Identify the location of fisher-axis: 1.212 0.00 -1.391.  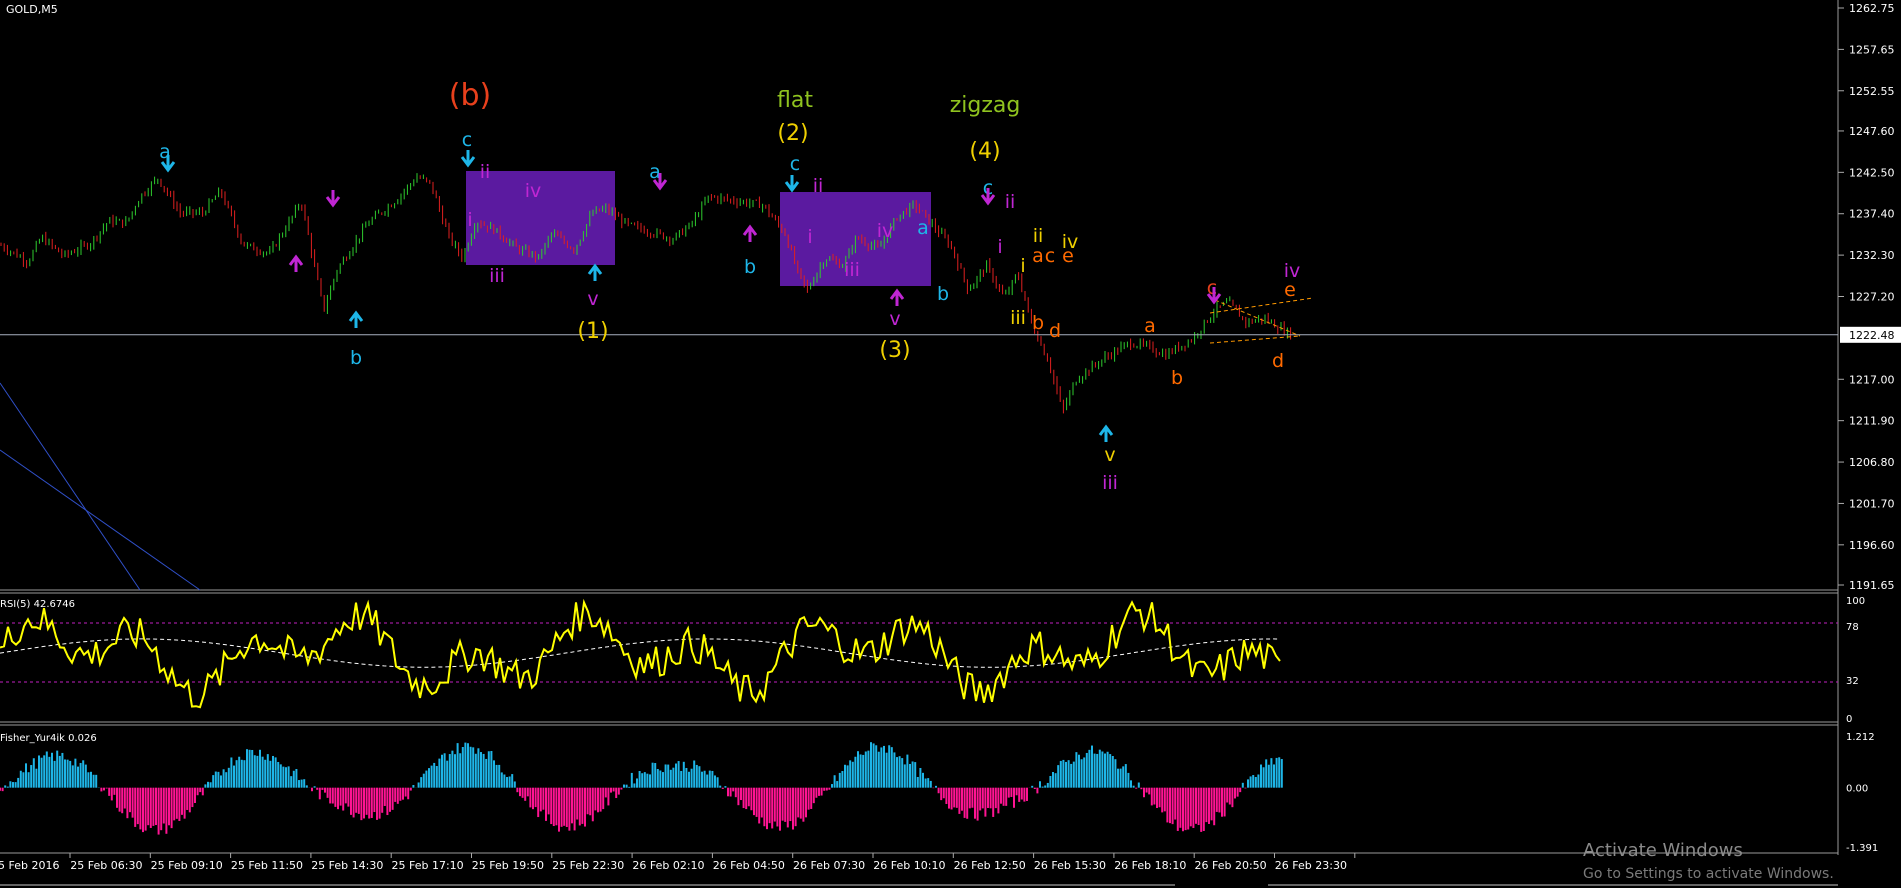
(1862, 793).